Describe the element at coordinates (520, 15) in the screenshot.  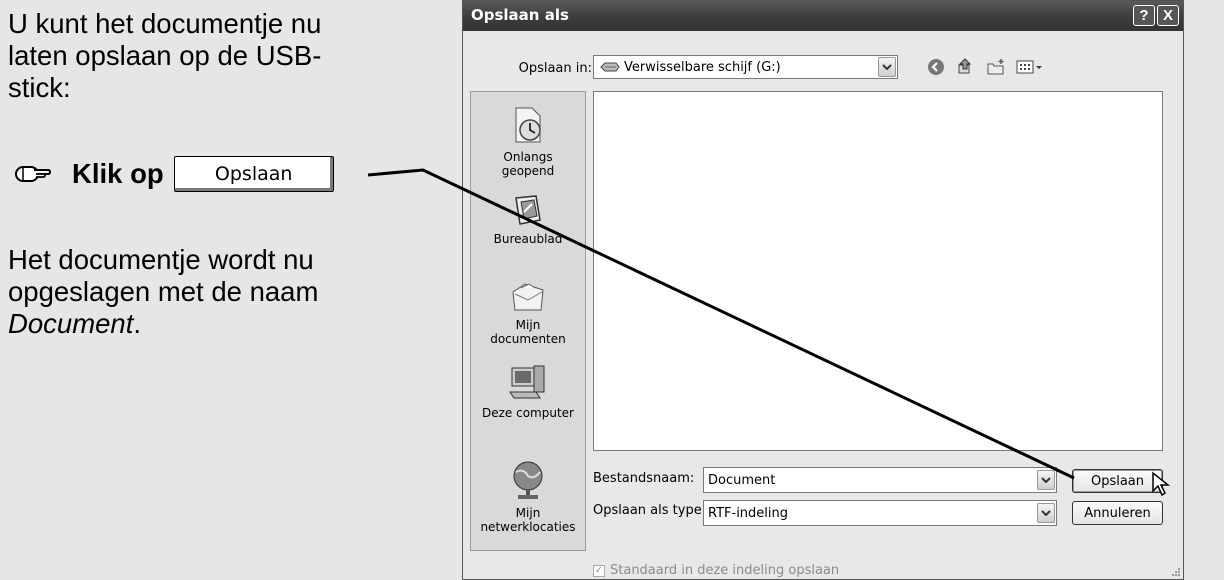
I see `dialog-title: Opslaan als` at that location.